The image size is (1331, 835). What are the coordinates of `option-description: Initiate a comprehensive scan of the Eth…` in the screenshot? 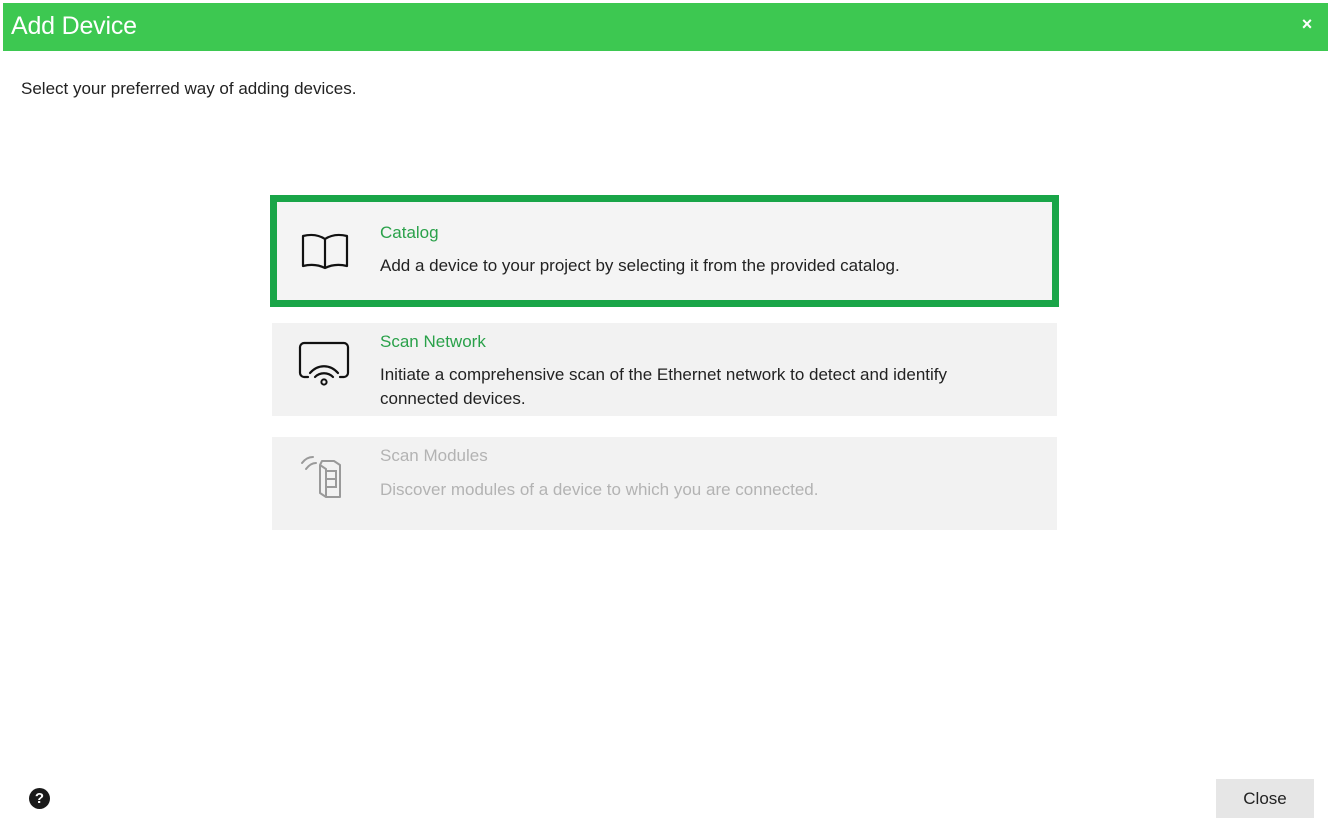 It's located at (664, 386).